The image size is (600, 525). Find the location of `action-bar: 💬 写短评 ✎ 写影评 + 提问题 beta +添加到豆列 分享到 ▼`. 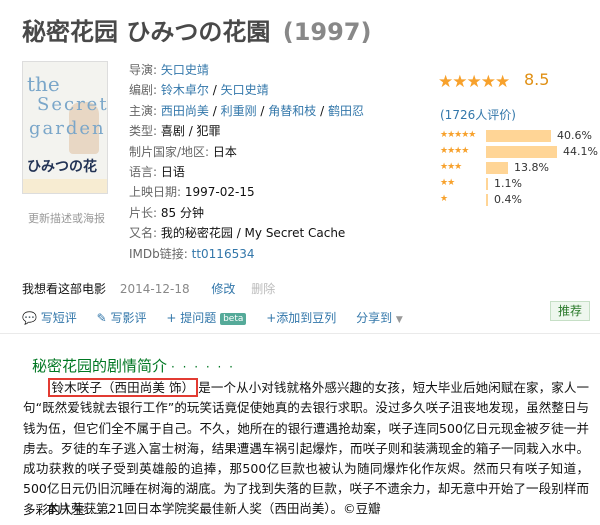

action-bar: 💬 写短评 ✎ 写影评 + 提问题 beta +添加到豆列 分享到 ▼ is located at coordinates (220, 317).